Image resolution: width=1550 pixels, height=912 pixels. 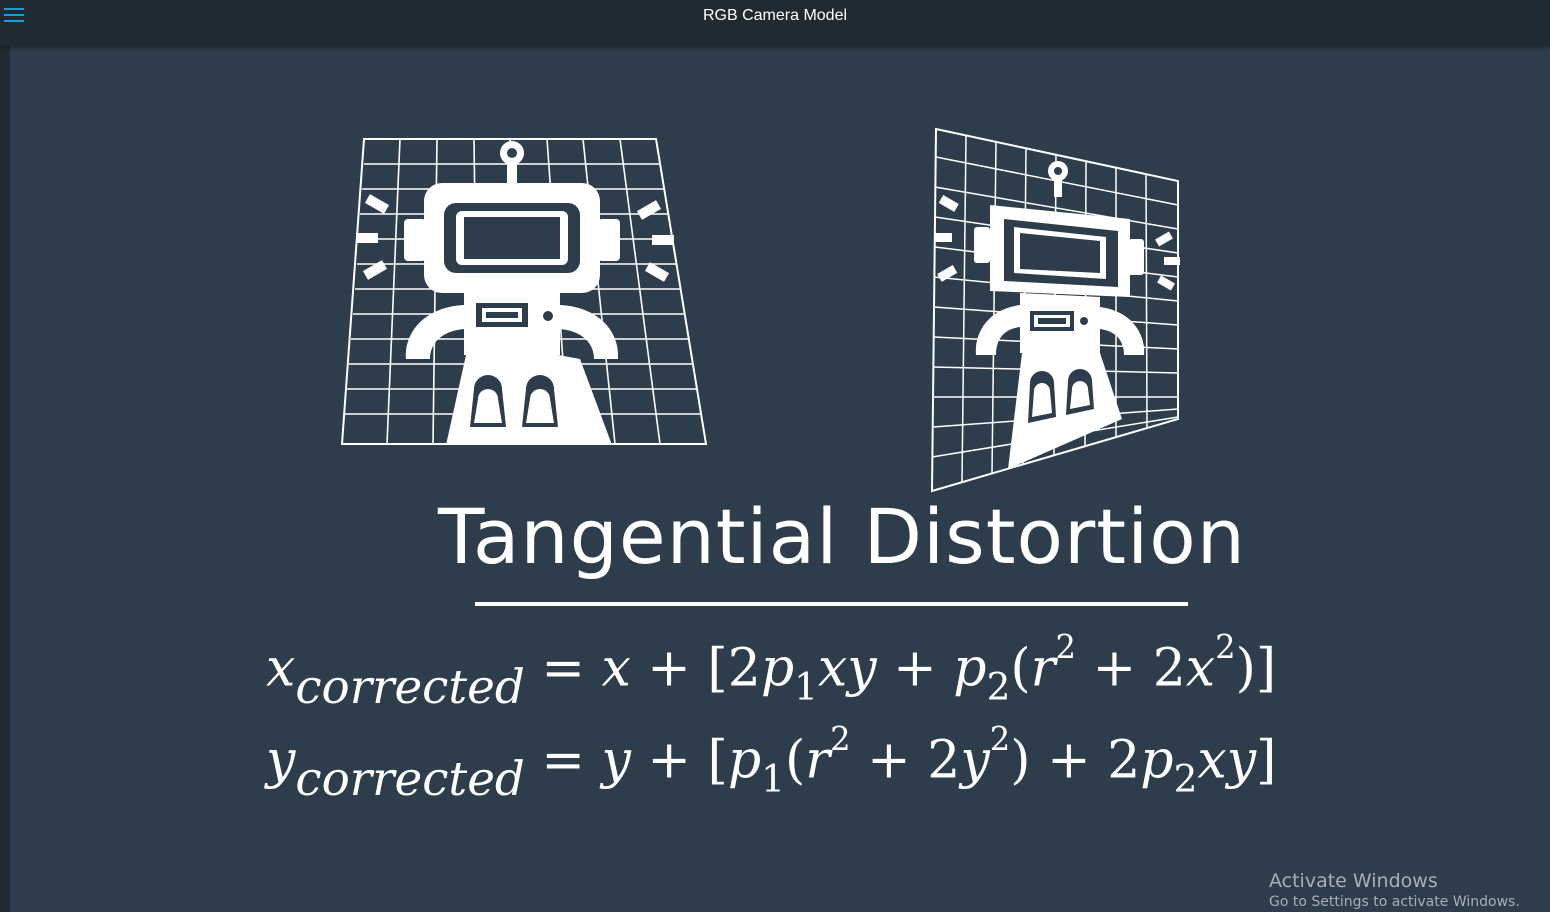 What do you see at coordinates (1353, 881) in the screenshot?
I see `watermark-title: Activate Windows` at bounding box center [1353, 881].